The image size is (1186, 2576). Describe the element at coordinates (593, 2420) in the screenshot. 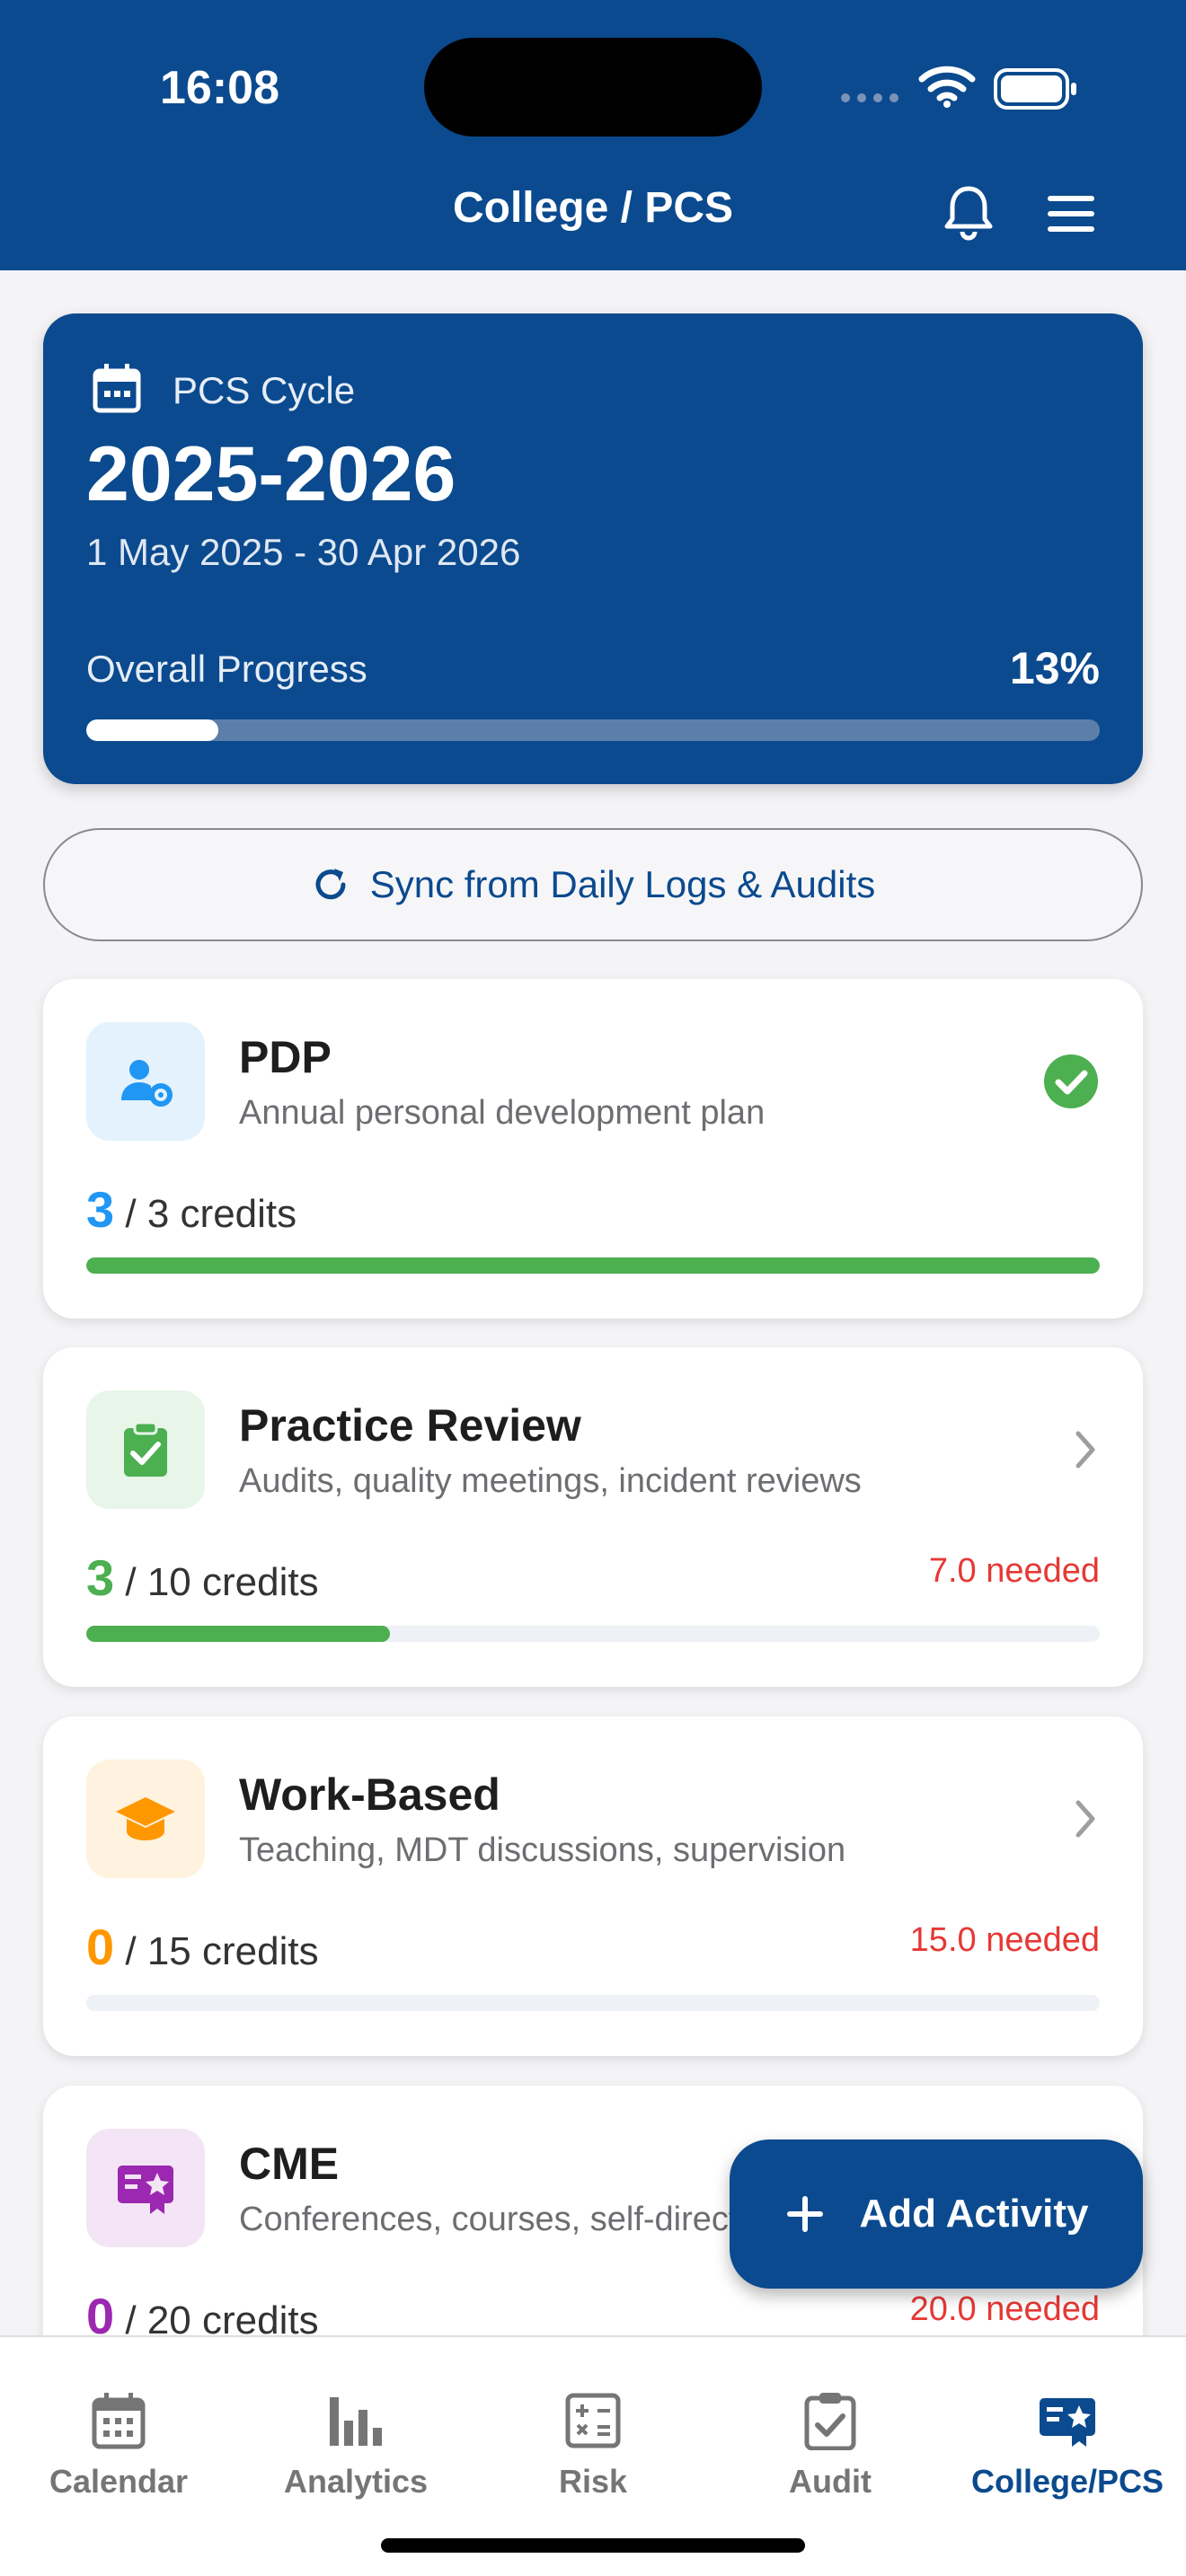

I see `calculator-icon` at that location.